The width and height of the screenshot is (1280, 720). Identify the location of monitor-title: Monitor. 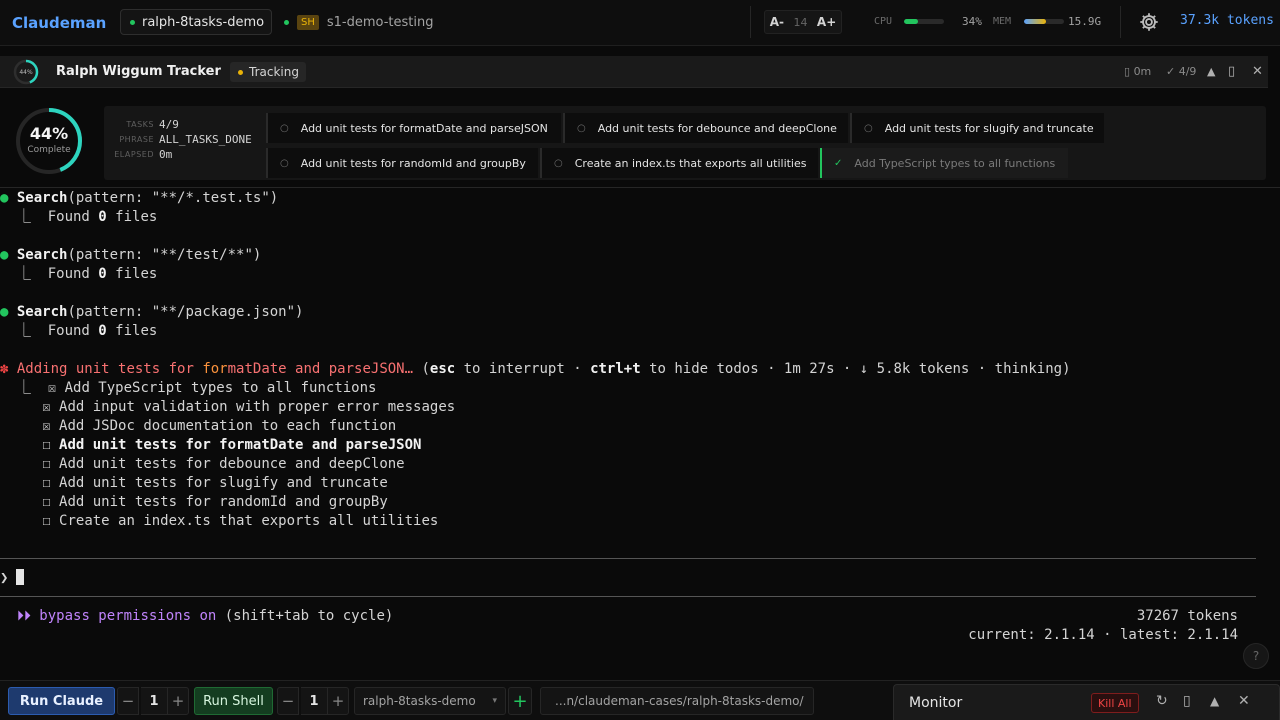
(936, 703).